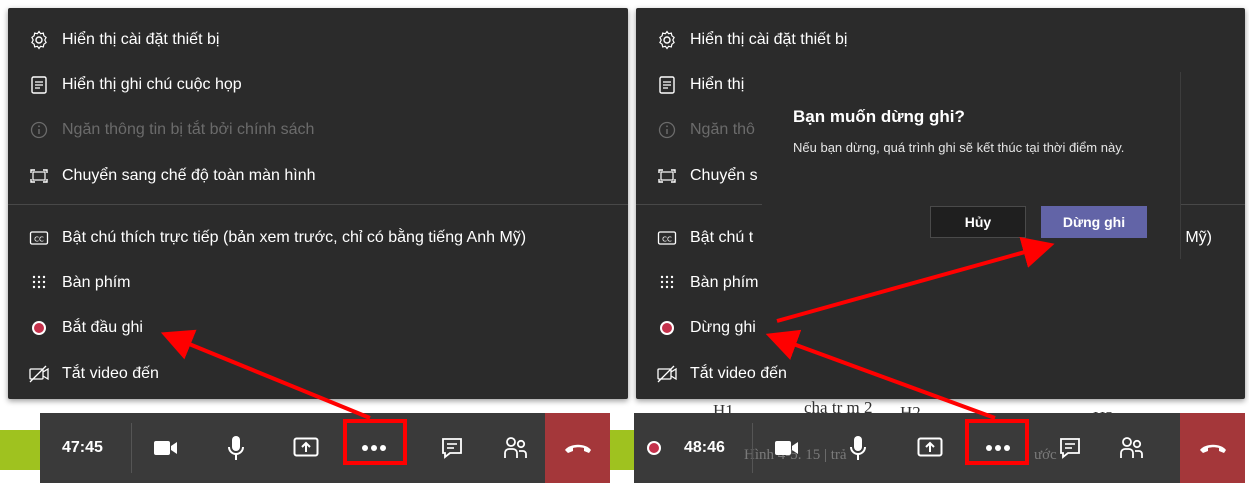  What do you see at coordinates (722, 237) in the screenshot?
I see `menu-item-label: Bật chú t` at bounding box center [722, 237].